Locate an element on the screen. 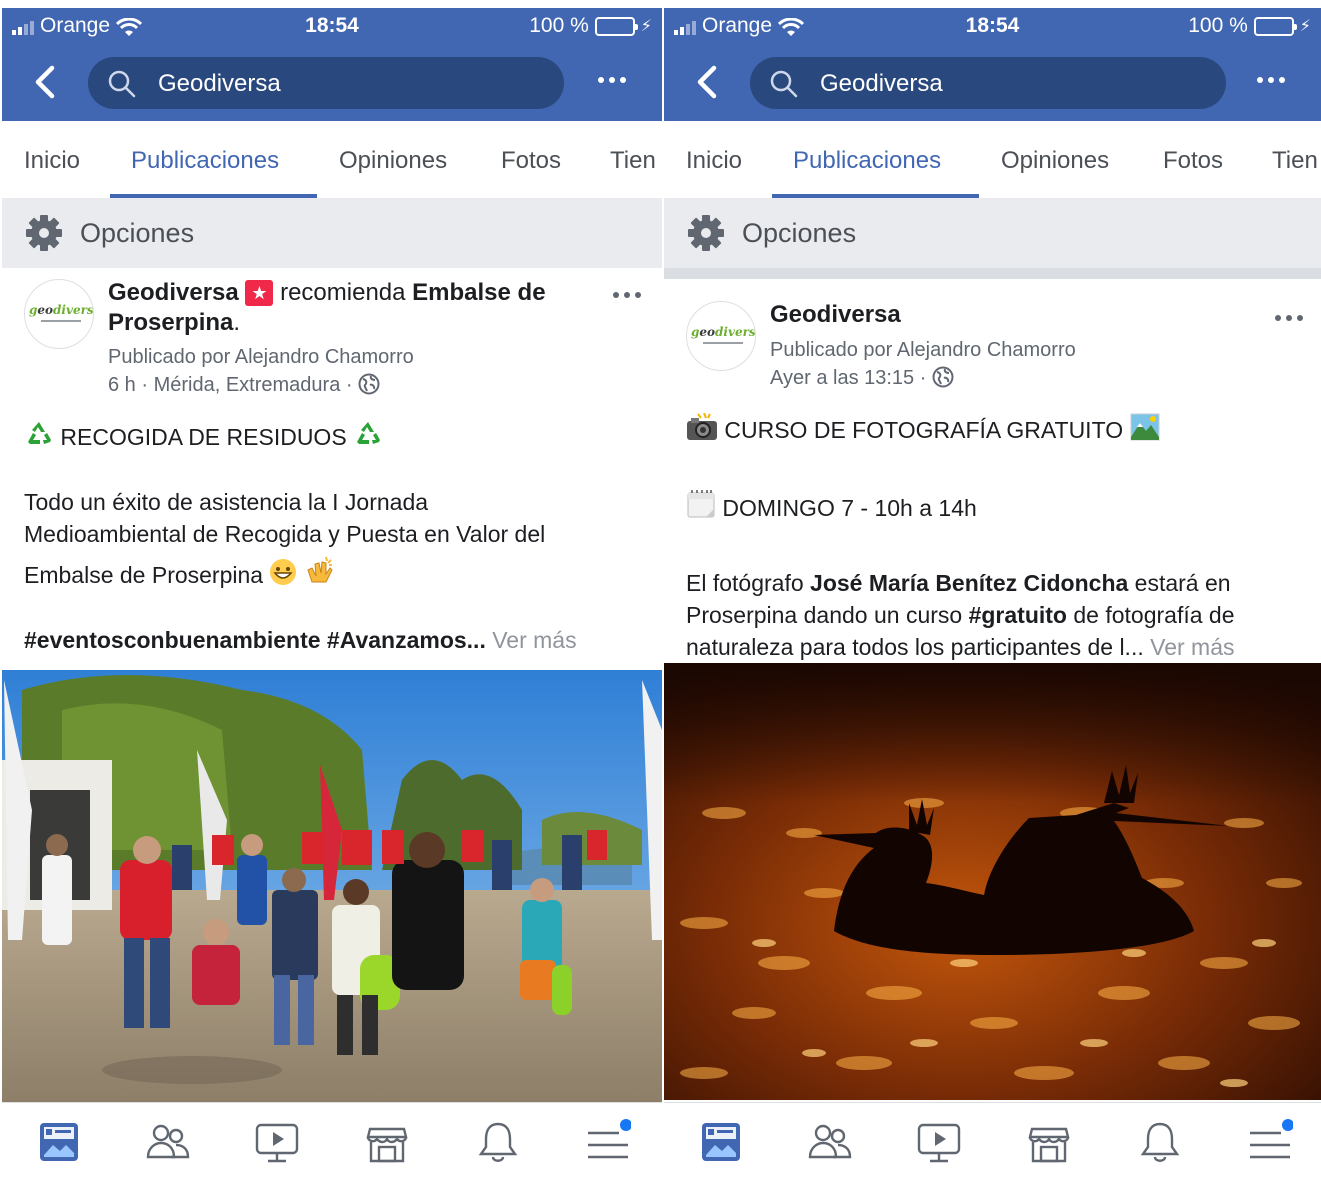  hashtag-gratuito: #gratuito is located at coordinates (1018, 615).